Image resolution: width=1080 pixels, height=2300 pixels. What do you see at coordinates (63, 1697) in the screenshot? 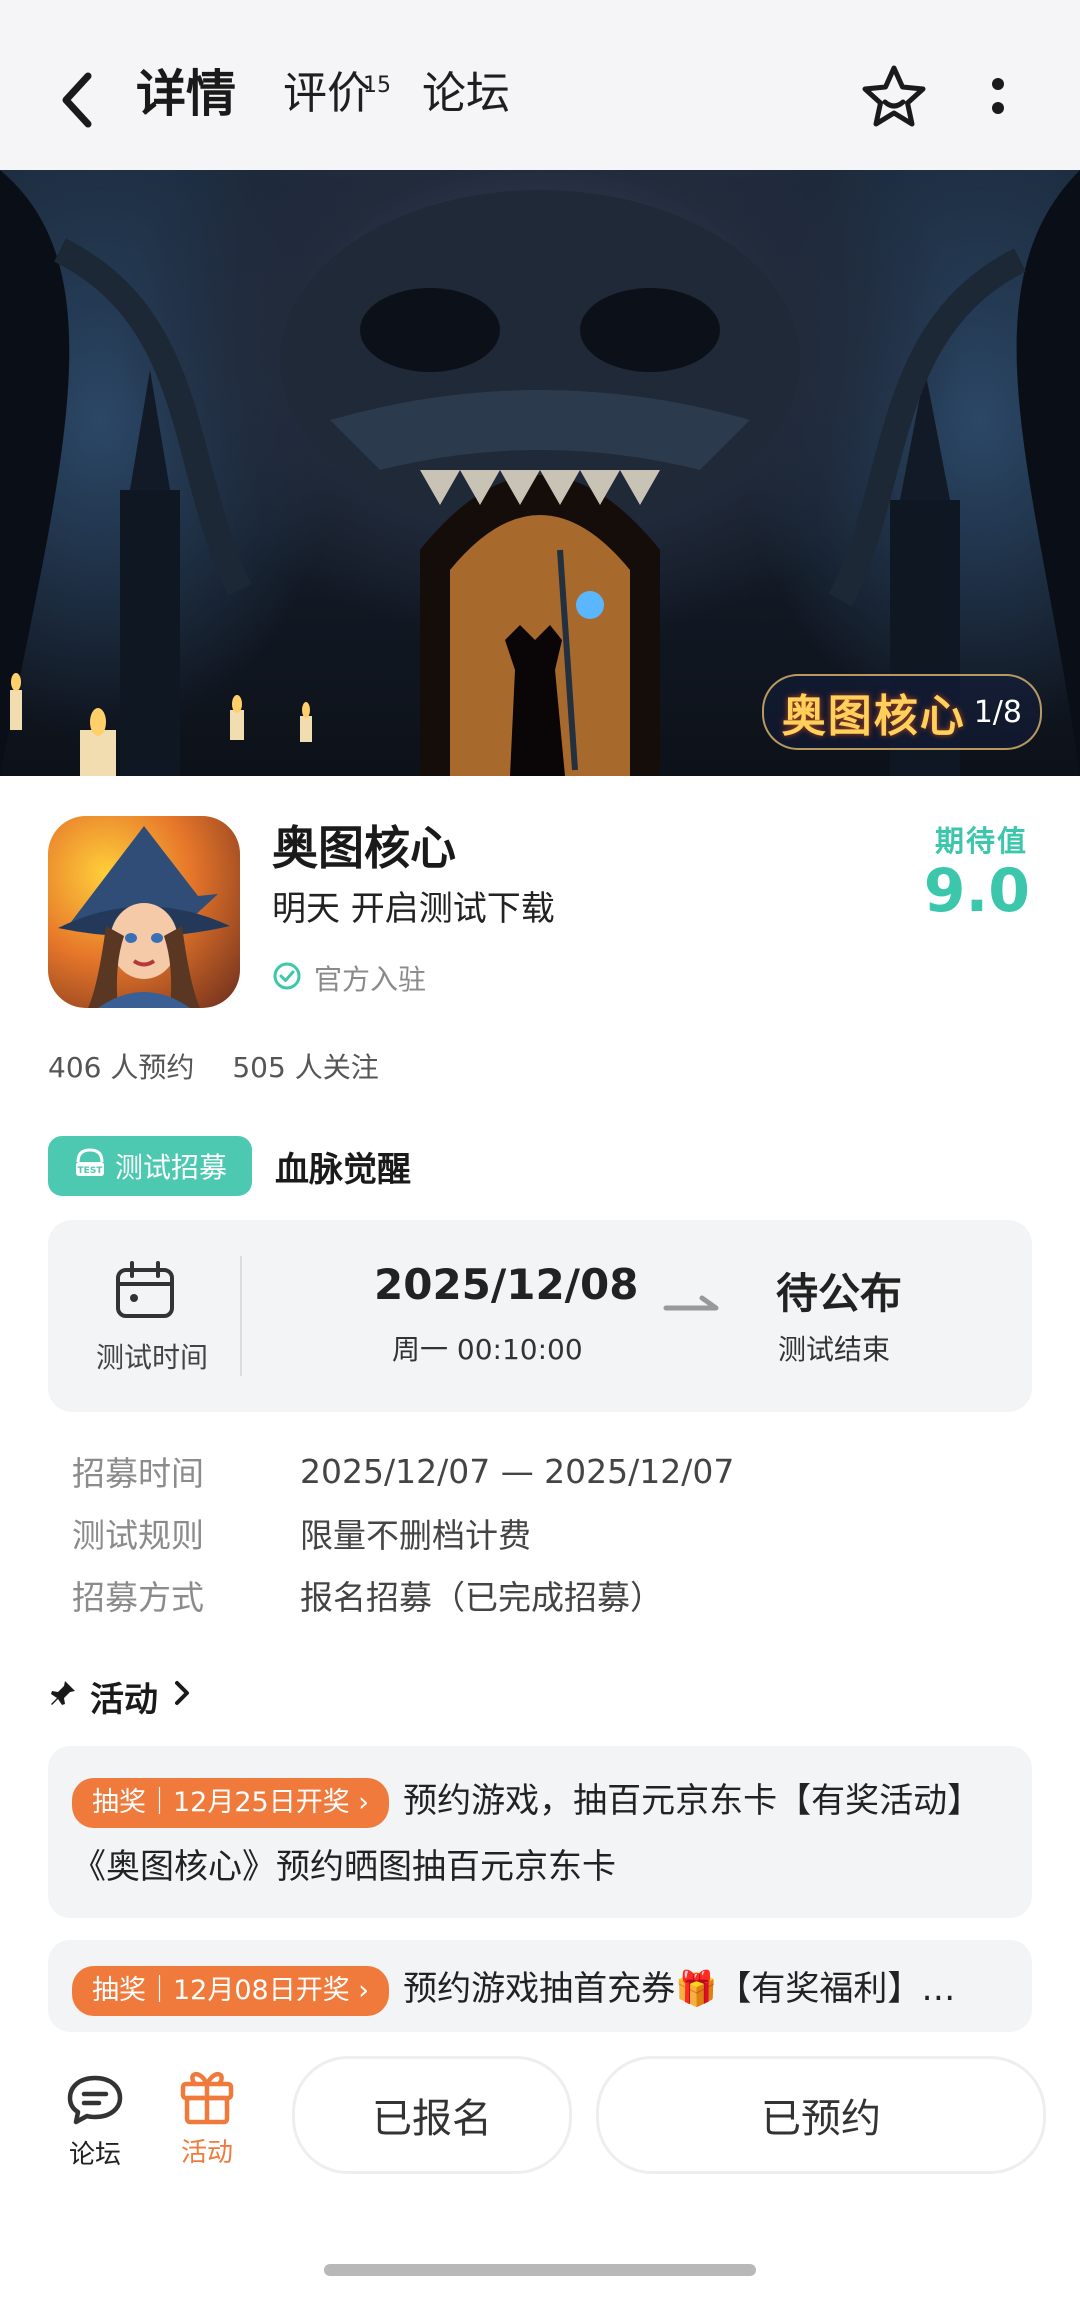
I see `pin-icon` at bounding box center [63, 1697].